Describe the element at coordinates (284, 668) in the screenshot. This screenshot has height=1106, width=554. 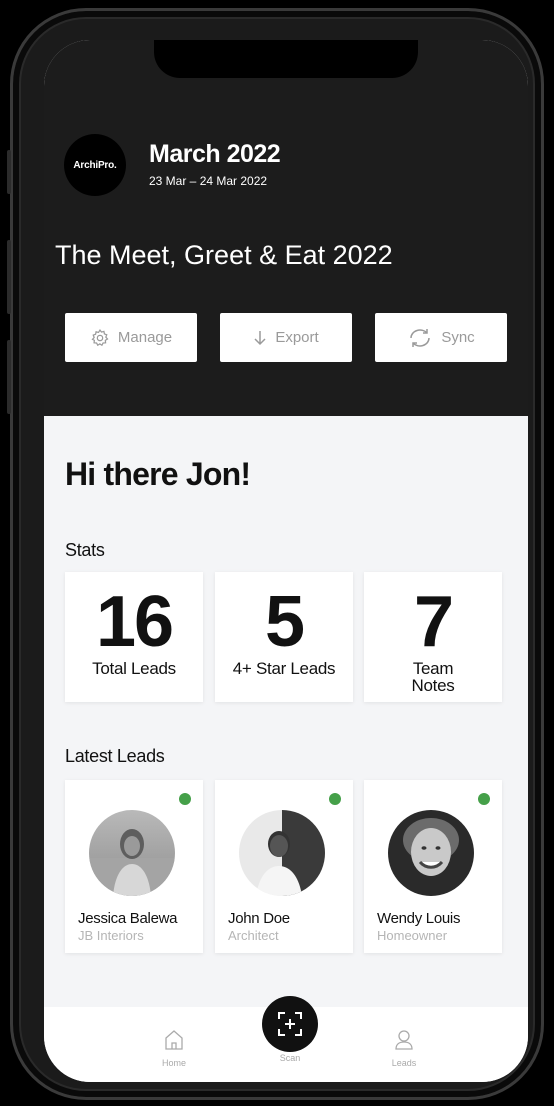
I see `stat-label: 4+ Star Leads` at that location.